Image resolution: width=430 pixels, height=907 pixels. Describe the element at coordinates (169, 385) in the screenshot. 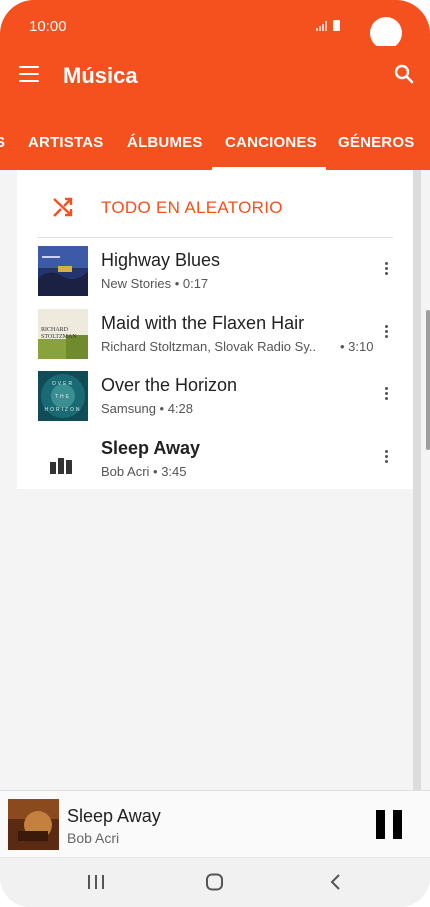

I see `song-title: Over the Horizon` at that location.